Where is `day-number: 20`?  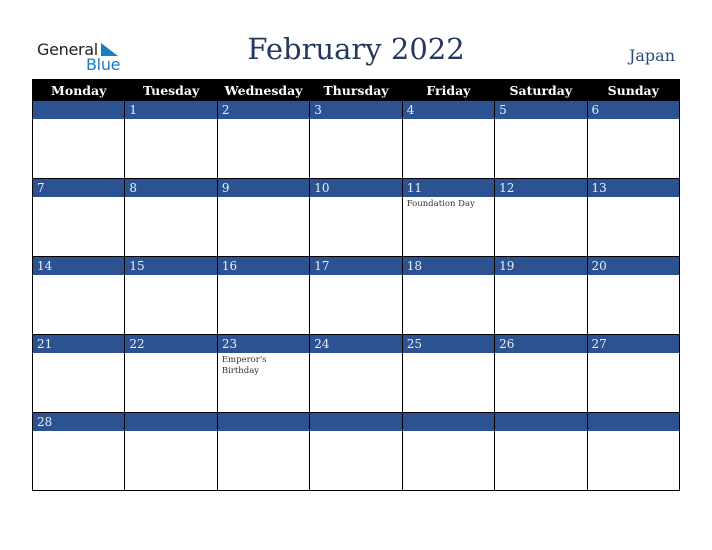 day-number: 20 is located at coordinates (633, 266).